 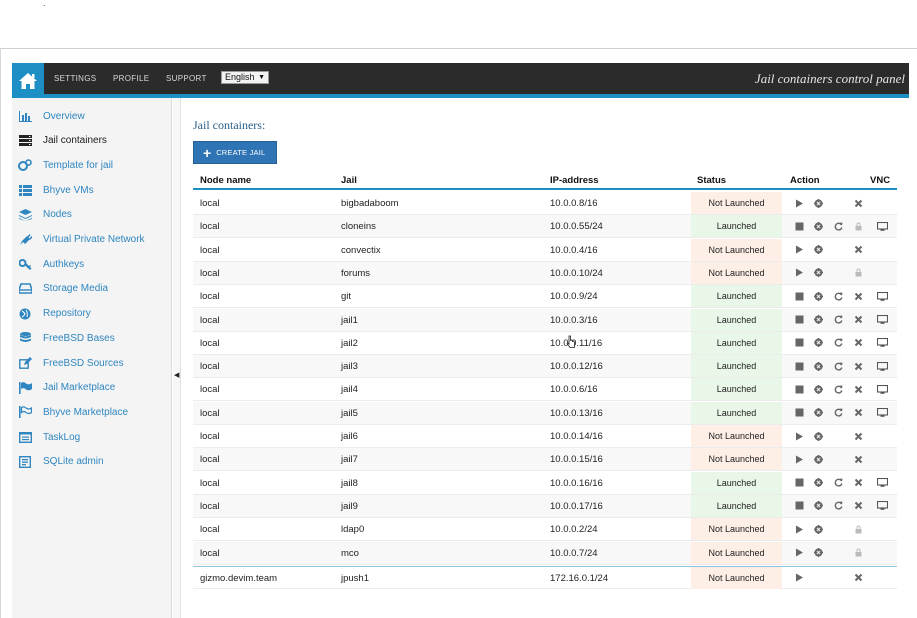 What do you see at coordinates (92, 338) in the screenshot?
I see `sidebar-item-freebsd-bases: FreeBSD Bases` at bounding box center [92, 338].